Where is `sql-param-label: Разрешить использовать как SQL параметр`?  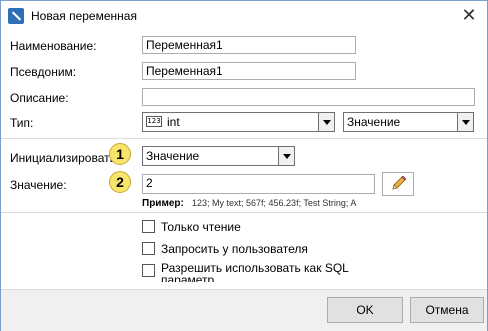
sql-param-label: Разрешить использовать как SQL параметр is located at coordinates (255, 272).